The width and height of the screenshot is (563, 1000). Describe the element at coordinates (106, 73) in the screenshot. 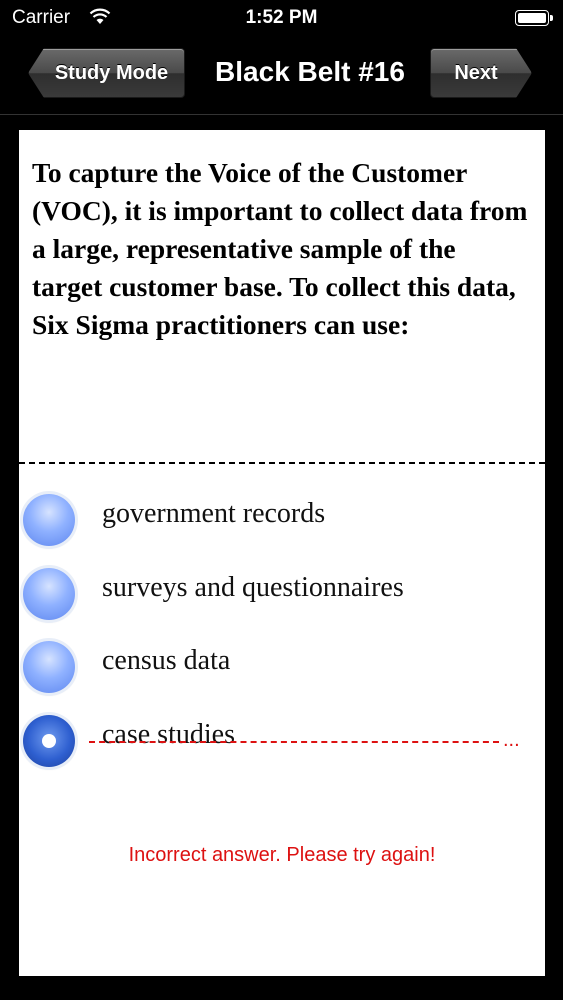

I see `study-mode-button: Study Mode` at that location.